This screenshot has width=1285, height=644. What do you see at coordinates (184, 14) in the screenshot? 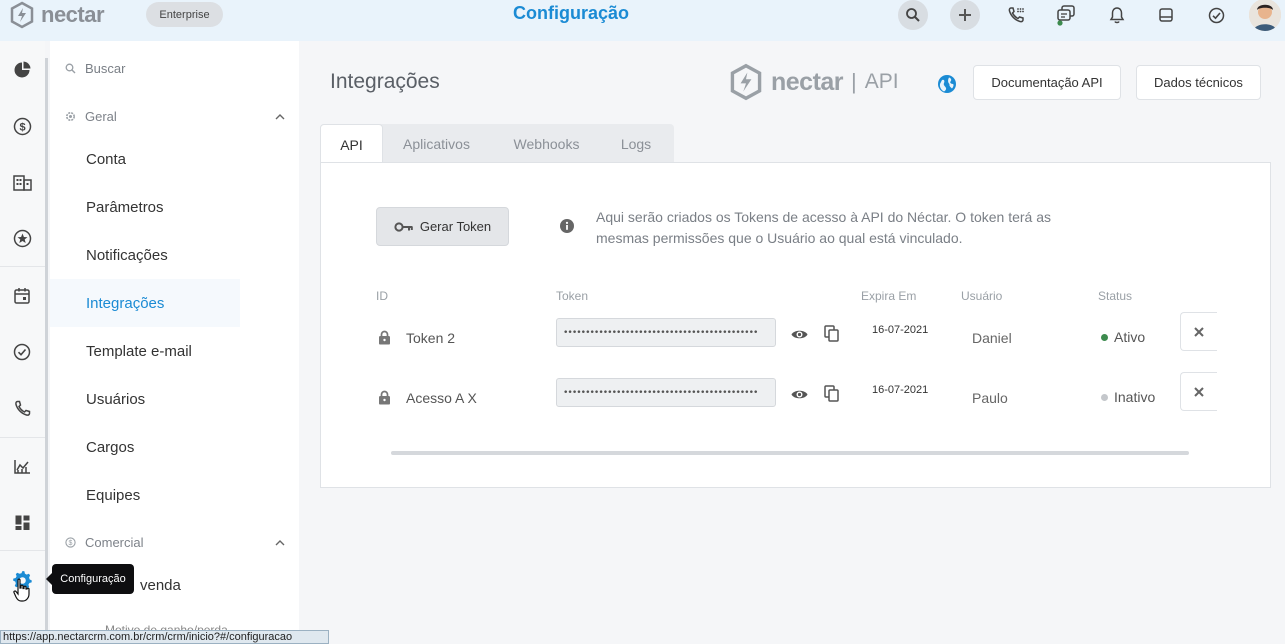
I see `plan-badge: Enterprise` at bounding box center [184, 14].